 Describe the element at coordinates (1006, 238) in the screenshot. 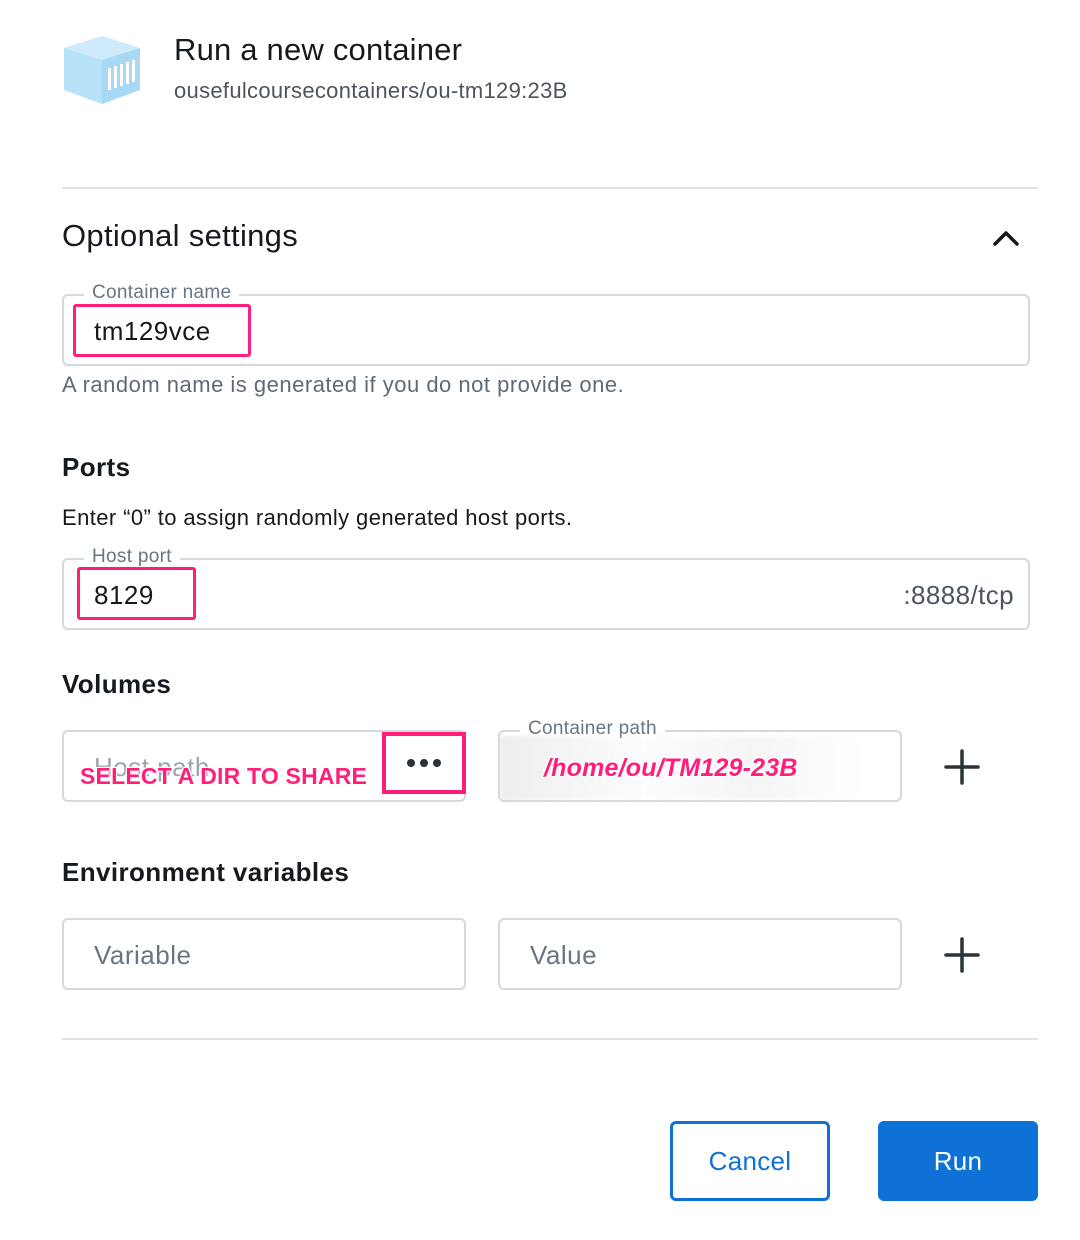

I see `chevron-up-icon` at that location.